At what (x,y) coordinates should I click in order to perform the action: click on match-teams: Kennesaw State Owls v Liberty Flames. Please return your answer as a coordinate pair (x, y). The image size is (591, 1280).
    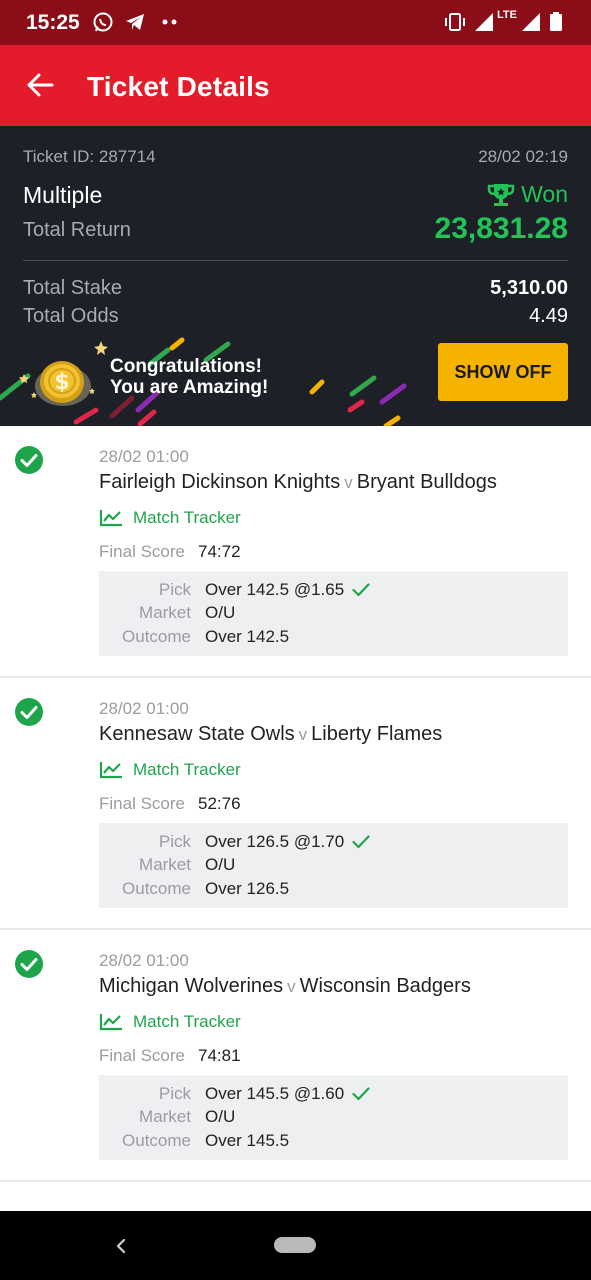
    Looking at the image, I should click on (270, 734).